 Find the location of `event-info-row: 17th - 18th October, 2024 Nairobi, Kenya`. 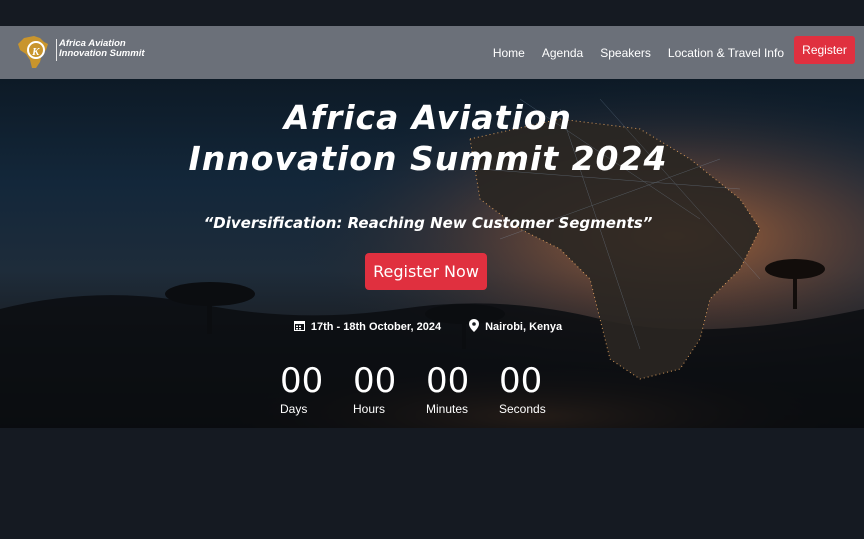

event-info-row: 17th - 18th October, 2024 Nairobi, Kenya is located at coordinates (428, 327).